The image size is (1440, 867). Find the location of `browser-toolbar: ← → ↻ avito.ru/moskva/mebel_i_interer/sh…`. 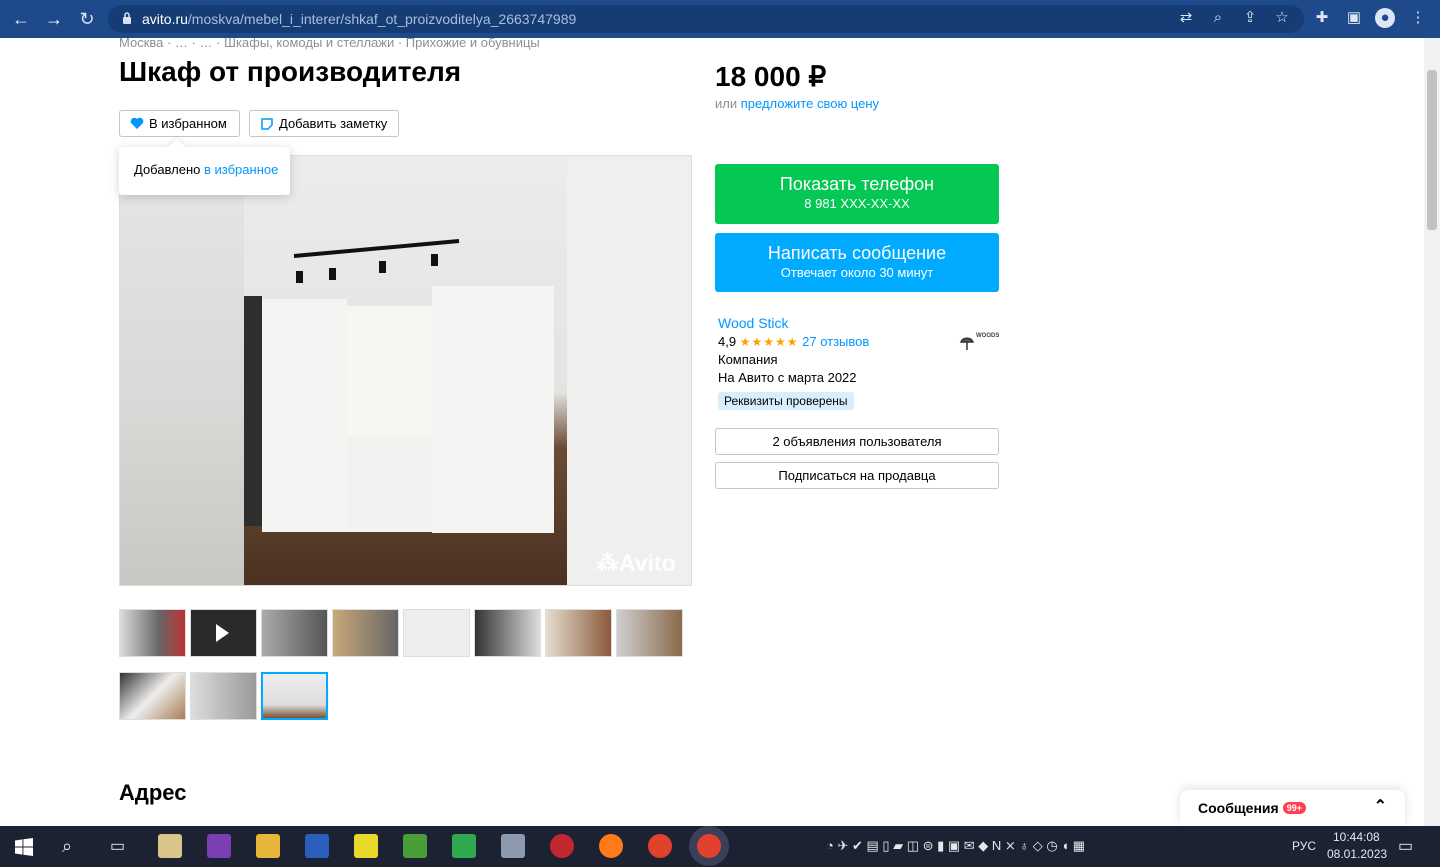

browser-toolbar: ← → ↻ avito.ru/moskva/mebel_i_interer/sh… is located at coordinates (720, 19).